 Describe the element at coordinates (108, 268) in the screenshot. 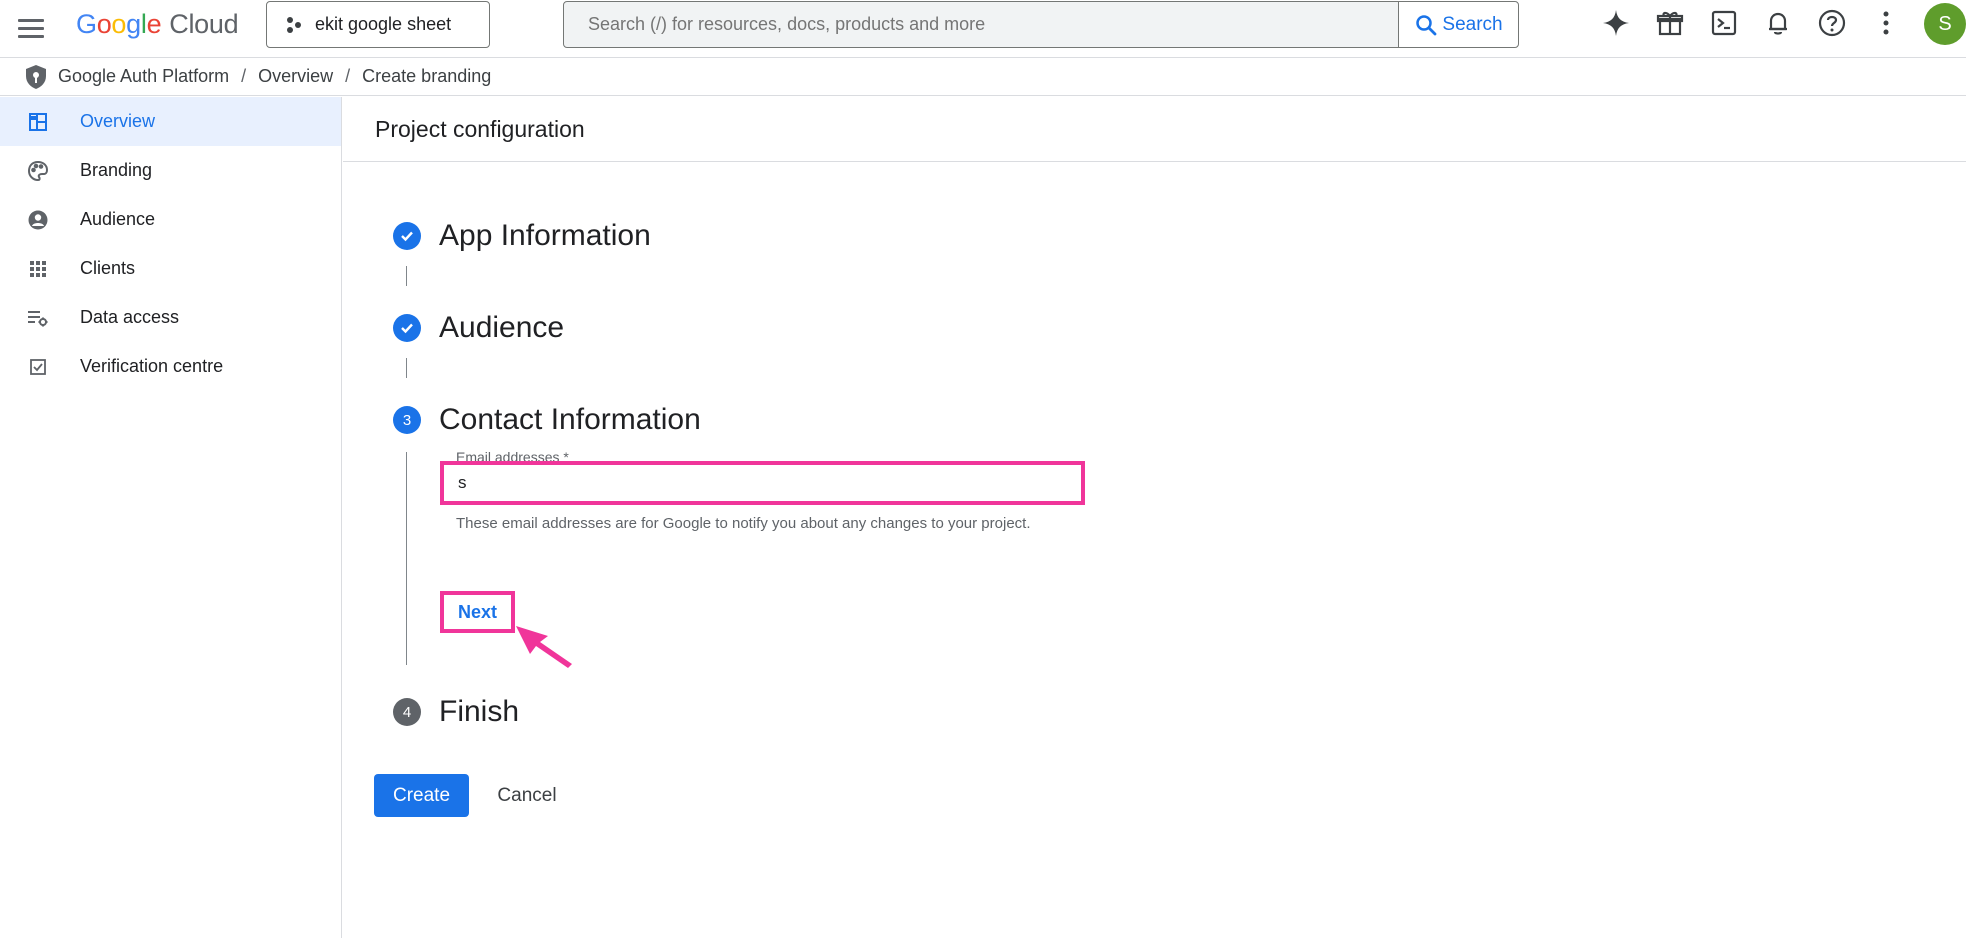

I see `sidebar-item-label: Clients` at that location.